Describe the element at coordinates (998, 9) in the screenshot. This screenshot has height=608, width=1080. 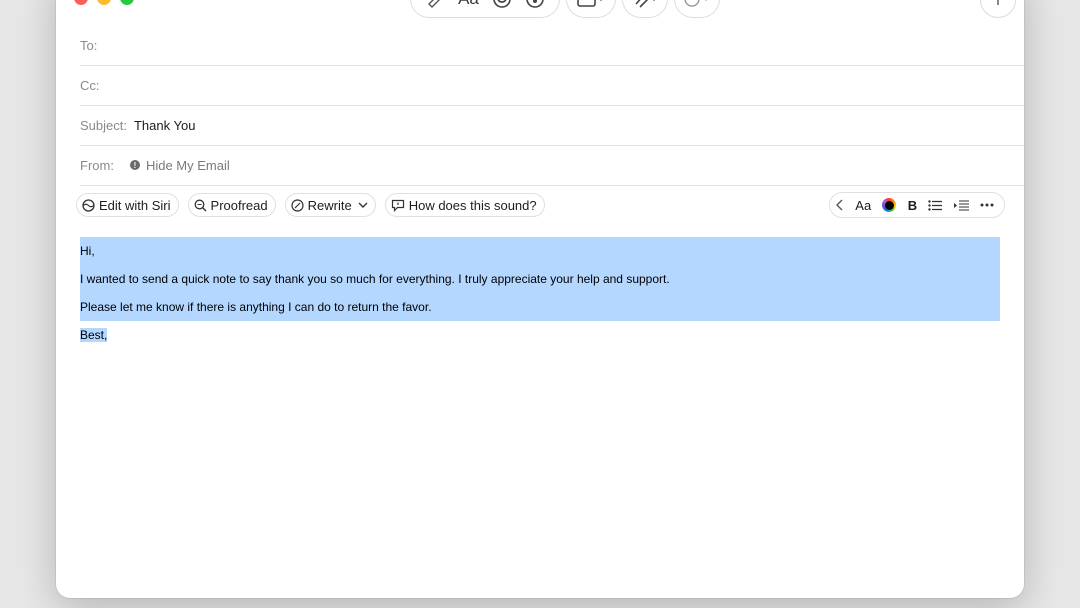
I see `more-icon` at that location.